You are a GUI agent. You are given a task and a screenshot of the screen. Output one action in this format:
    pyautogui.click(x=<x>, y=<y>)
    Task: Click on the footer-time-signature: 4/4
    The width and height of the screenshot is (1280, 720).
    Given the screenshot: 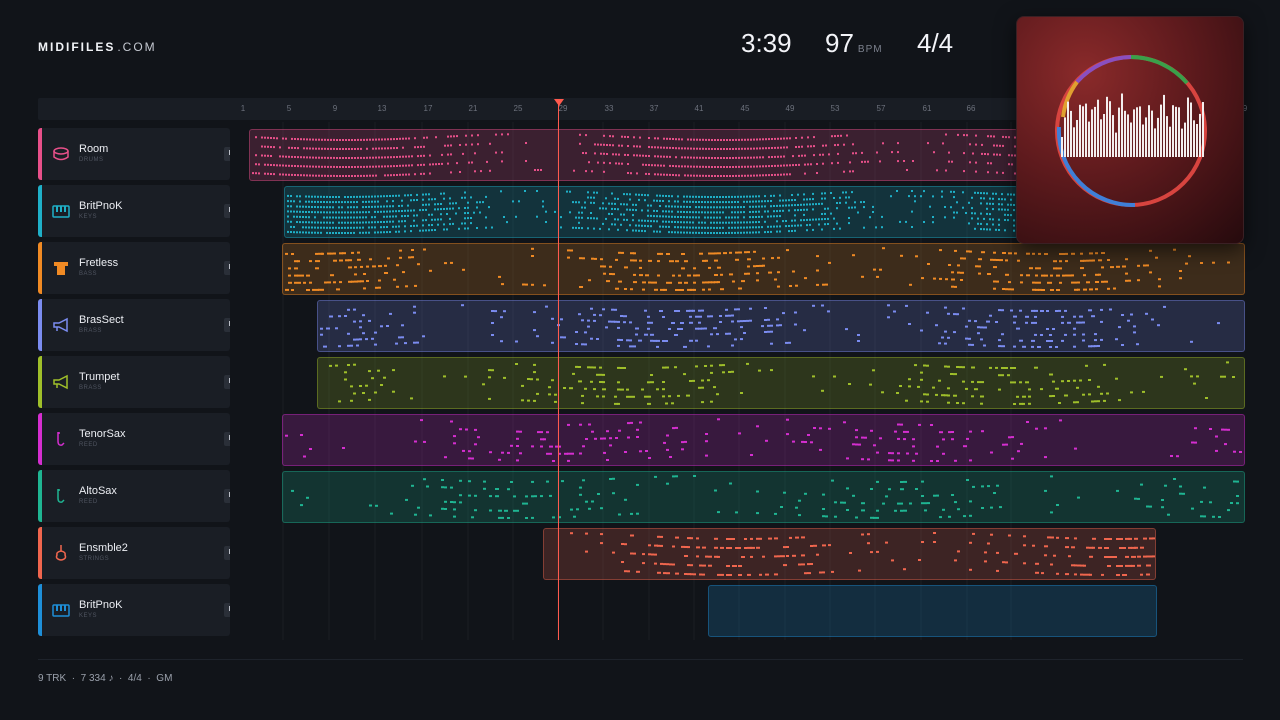 What is the action you would take?
    pyautogui.click(x=134, y=678)
    